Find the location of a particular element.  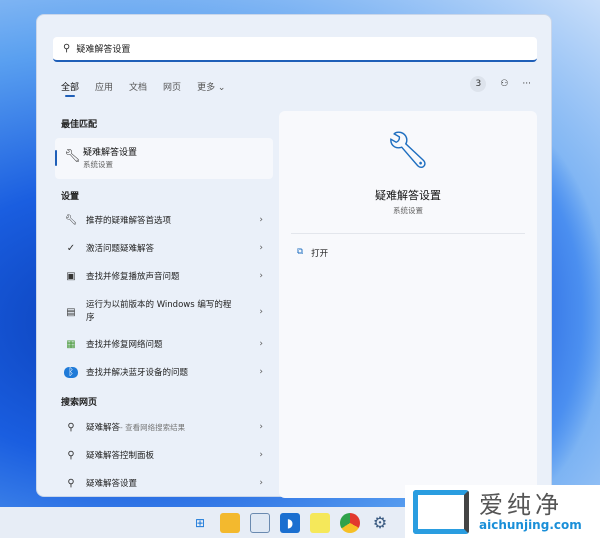

web-item: ⚲ 疑难解答设置 › is located at coordinates (164, 483).